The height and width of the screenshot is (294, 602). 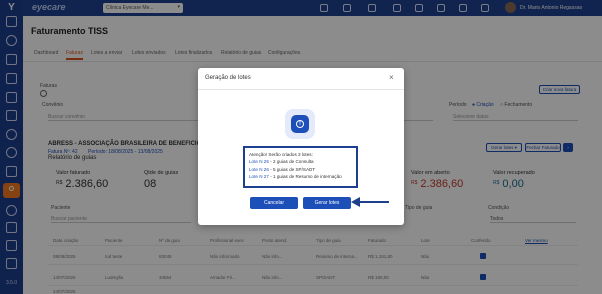 I want to click on info-icon-box: !, so click(x=300, y=124).